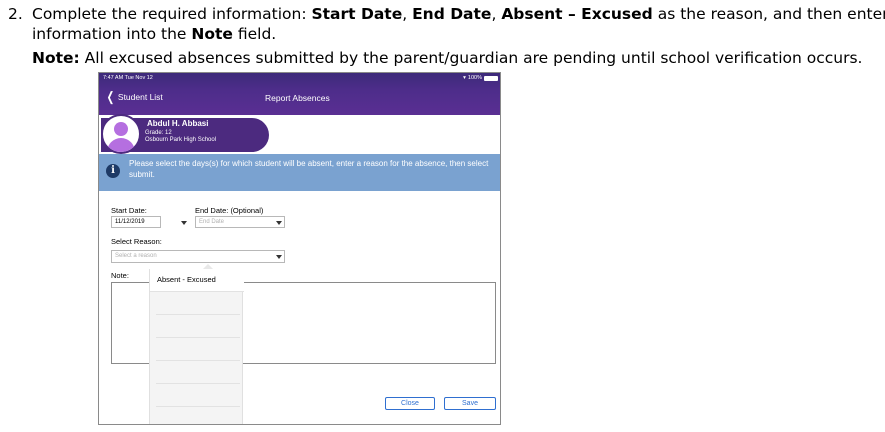 Image resolution: width=885 pixels, height=432 pixels. Describe the element at coordinates (120, 275) in the screenshot. I see `note-label: Note:` at that location.